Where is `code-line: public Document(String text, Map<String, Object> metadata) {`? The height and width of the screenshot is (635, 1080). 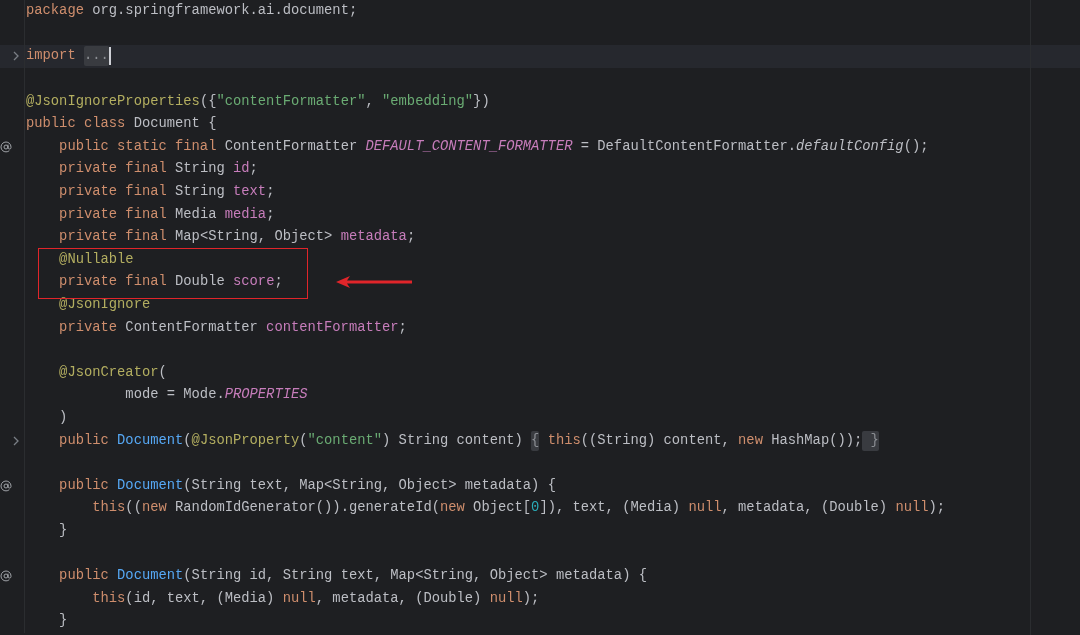
code-line: public Document(String text, Map<String, Object> metadata) { is located at coordinates (307, 485).